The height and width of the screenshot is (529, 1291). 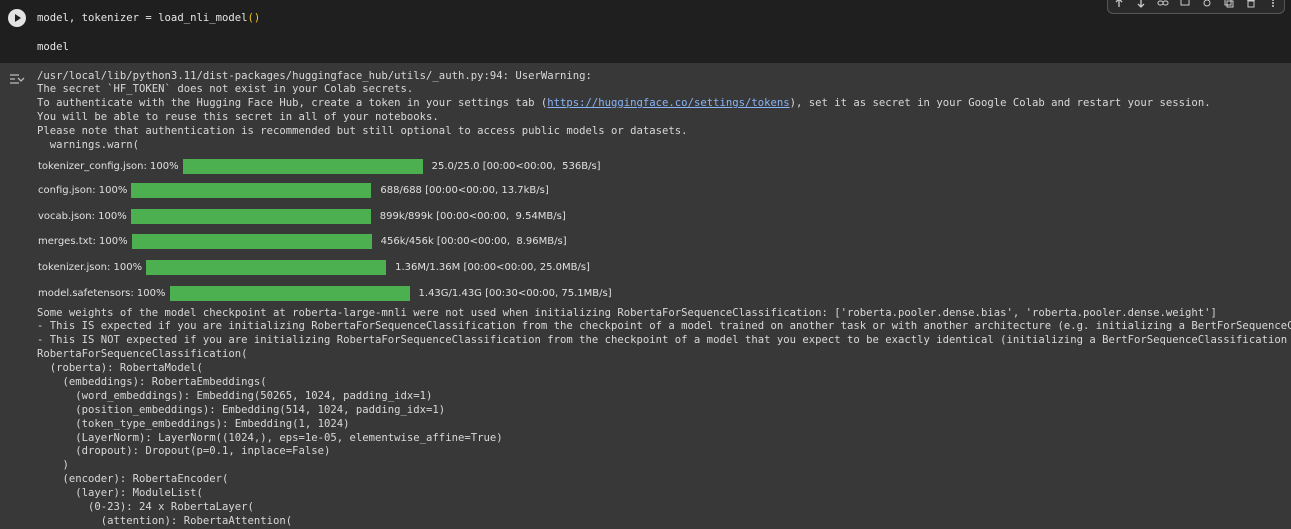 What do you see at coordinates (1119, 4) in the screenshot?
I see `move-up-icon` at bounding box center [1119, 4].